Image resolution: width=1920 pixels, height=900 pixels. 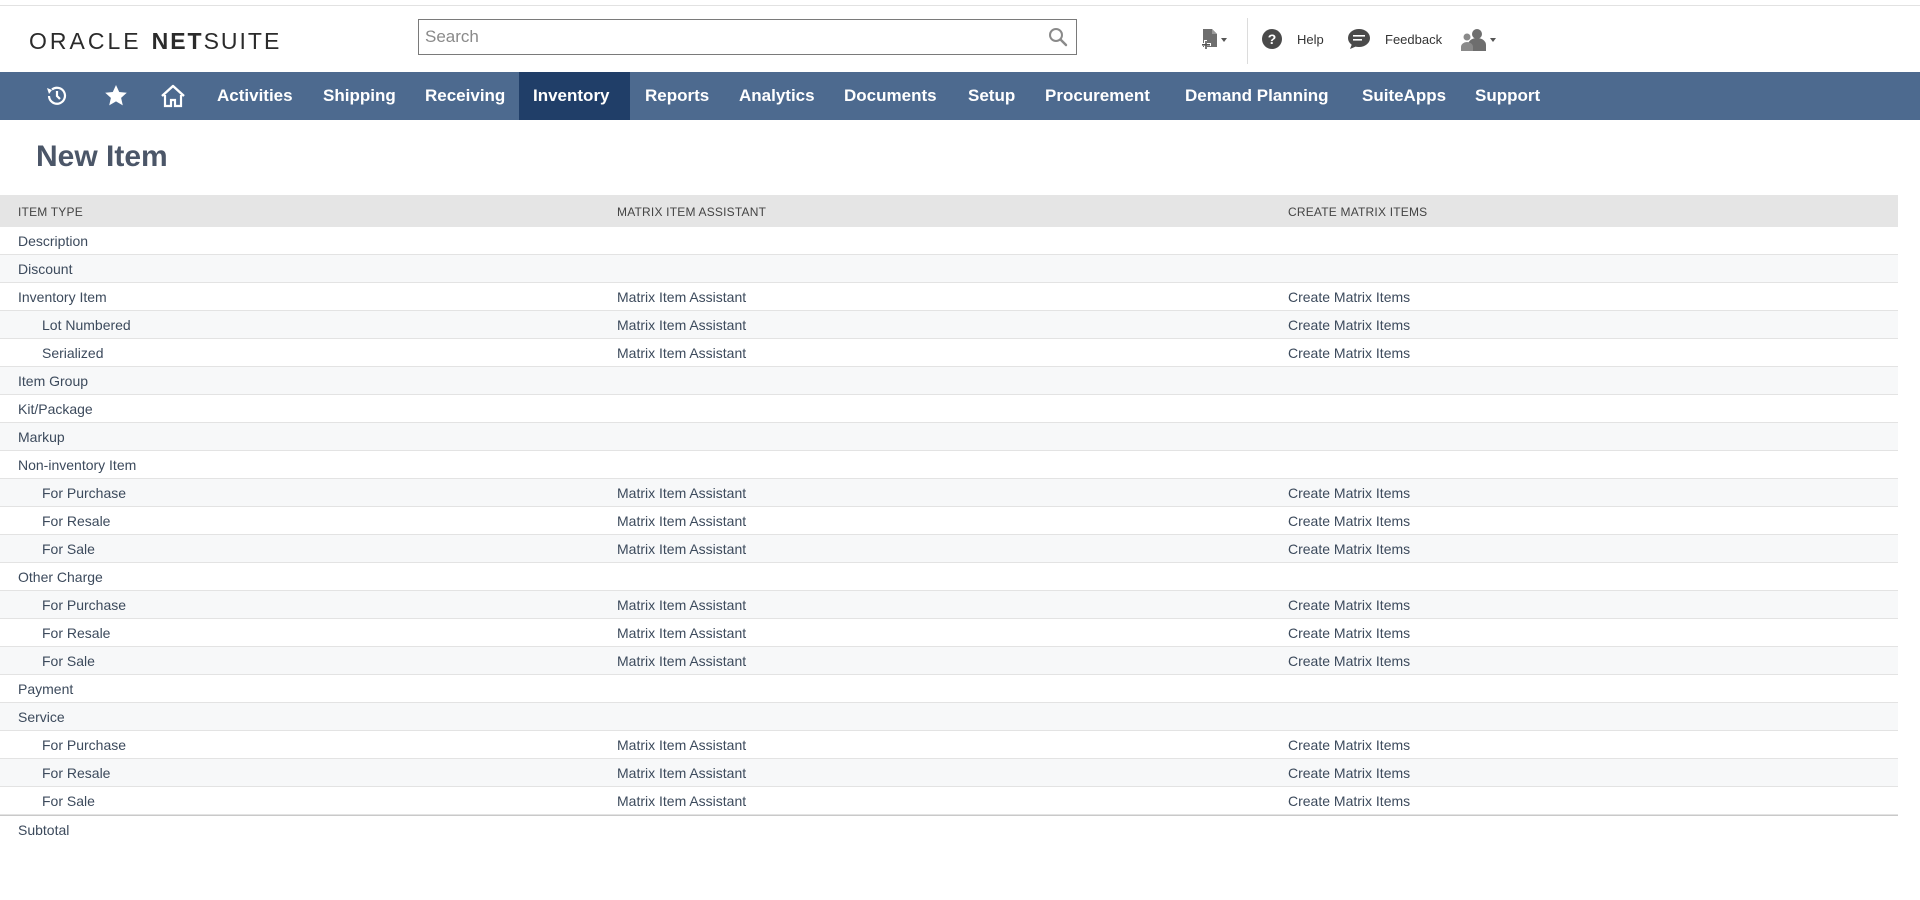 What do you see at coordinates (1507, 96) in the screenshot?
I see `nav-support: Support` at bounding box center [1507, 96].